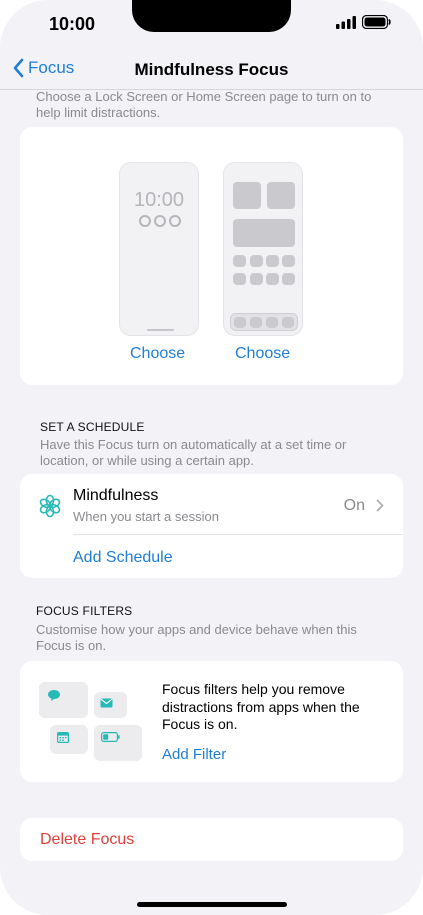 This screenshot has height=915, width=423. I want to click on choose-lock-screen-button: Choose, so click(157, 354).